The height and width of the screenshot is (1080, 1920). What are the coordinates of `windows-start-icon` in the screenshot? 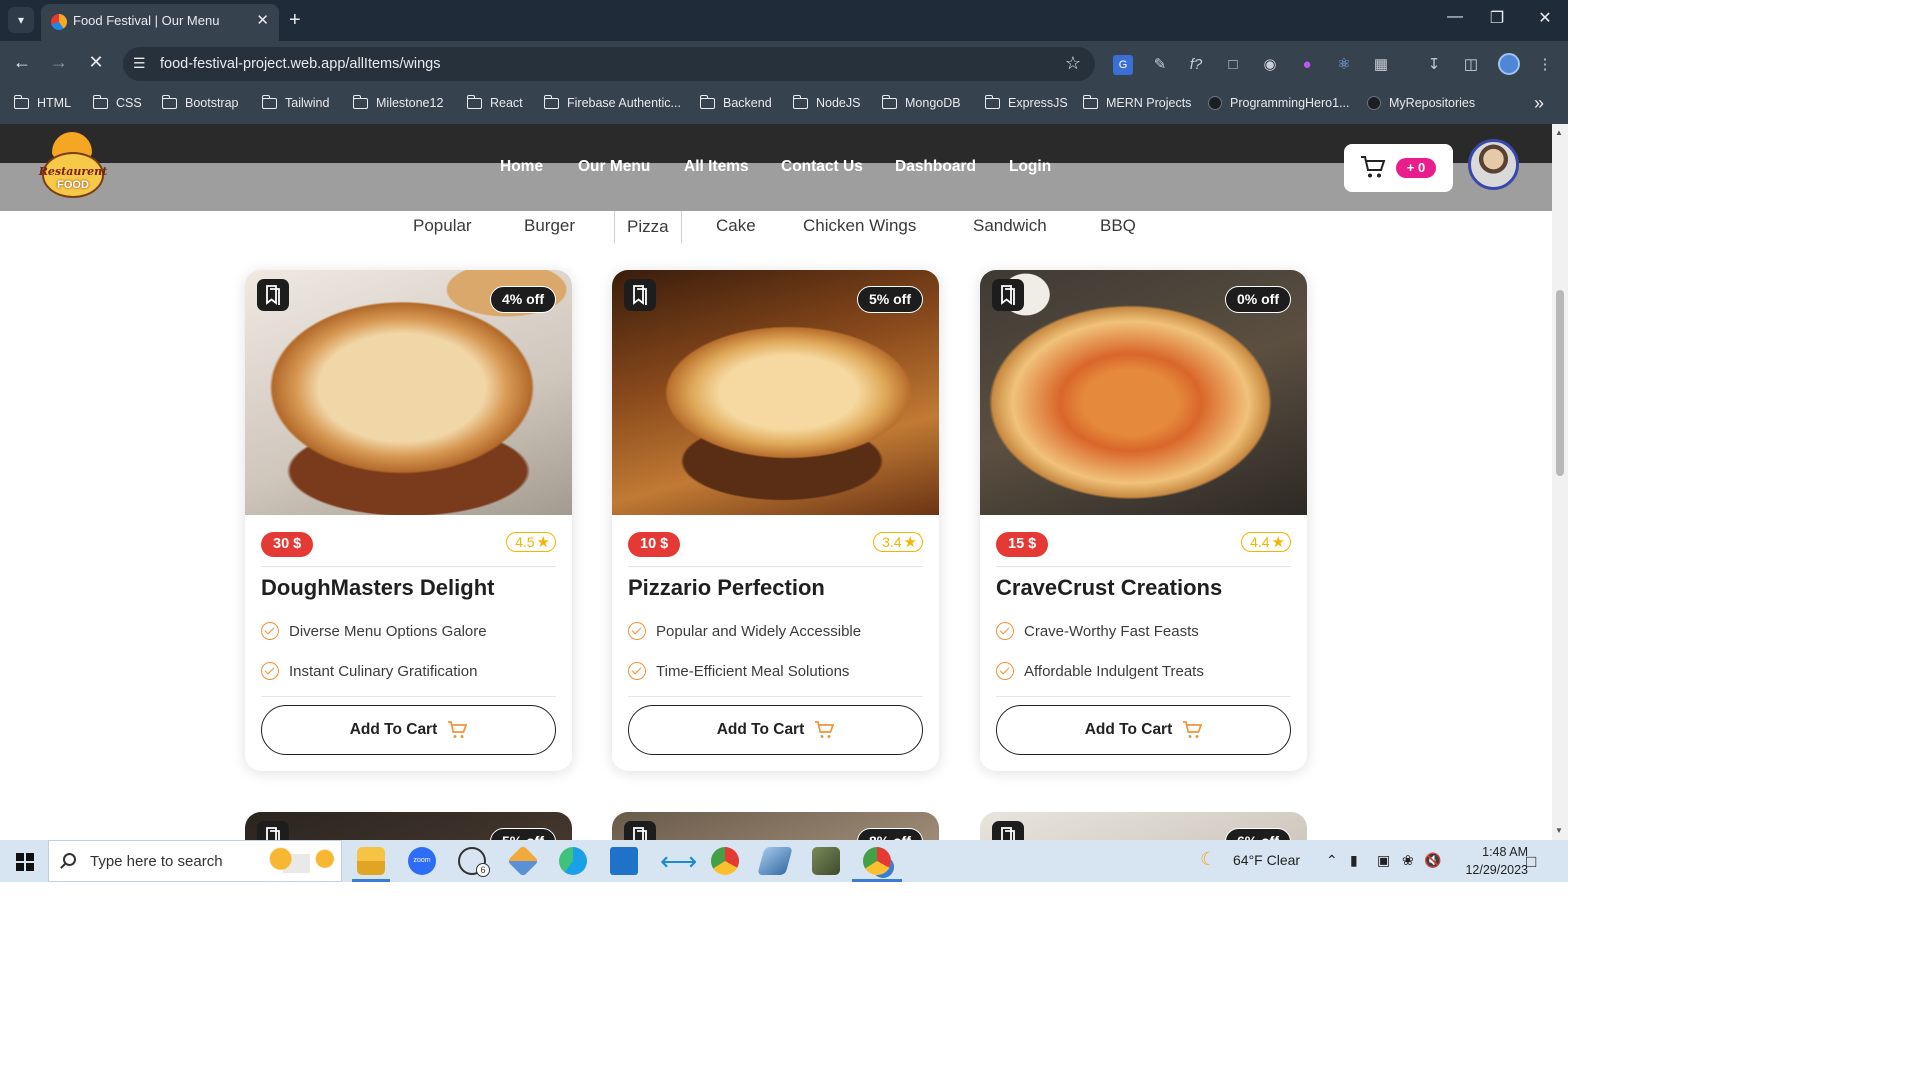 It's located at (25, 862).